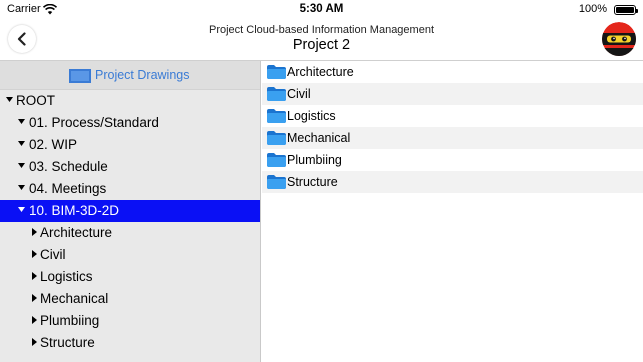 The image size is (643, 362). I want to click on tree-item-label: Architecture, so click(76, 232).